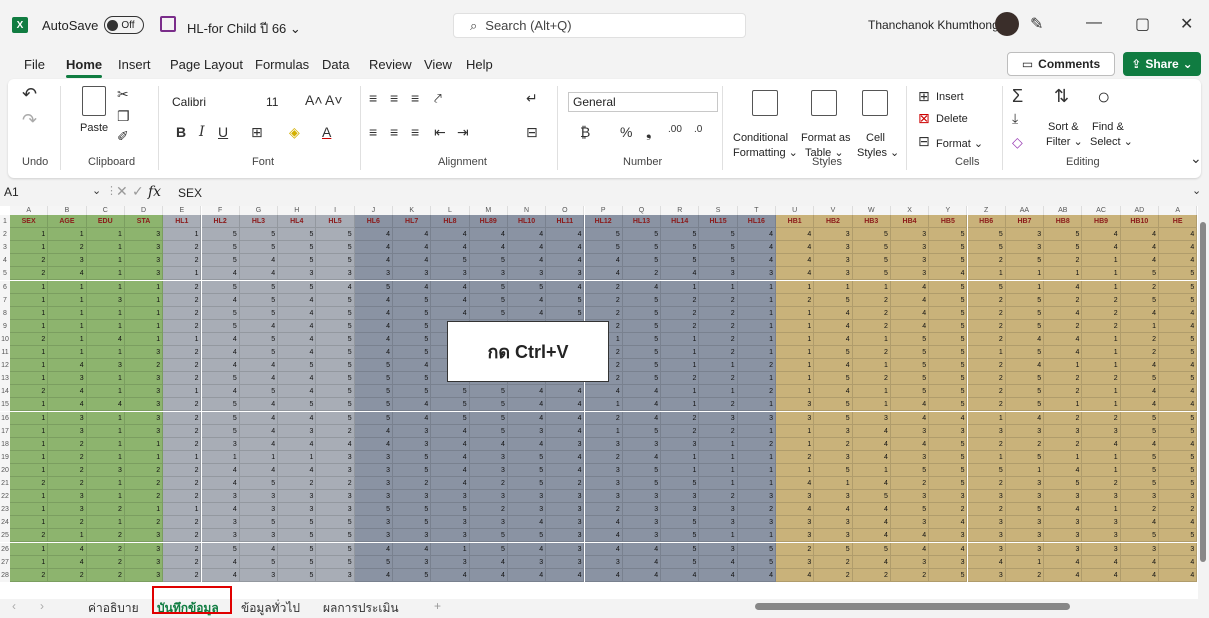 This screenshot has height=618, width=1209. I want to click on sheet-tab-results: ผลการประเมิน, so click(361, 608).